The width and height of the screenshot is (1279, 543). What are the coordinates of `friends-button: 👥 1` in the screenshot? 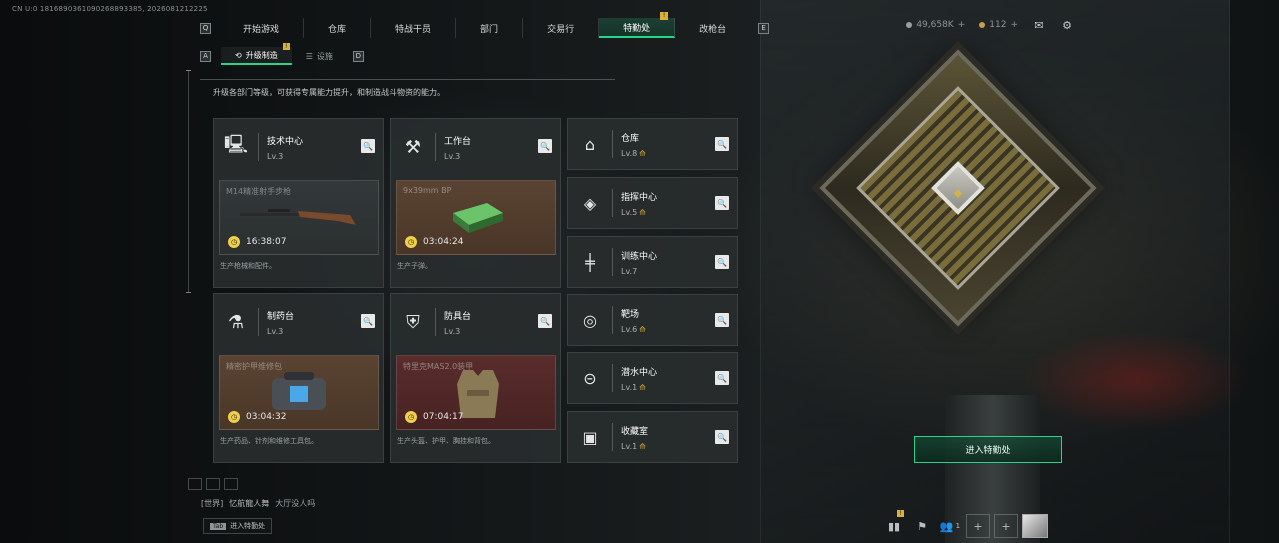 It's located at (950, 526).